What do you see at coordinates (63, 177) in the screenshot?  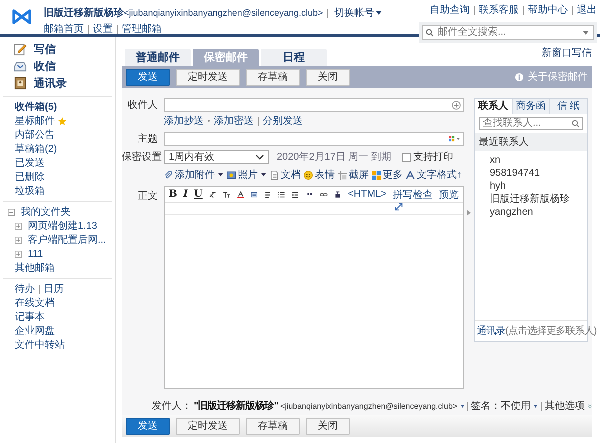 I see `folder-item: 已删除` at bounding box center [63, 177].